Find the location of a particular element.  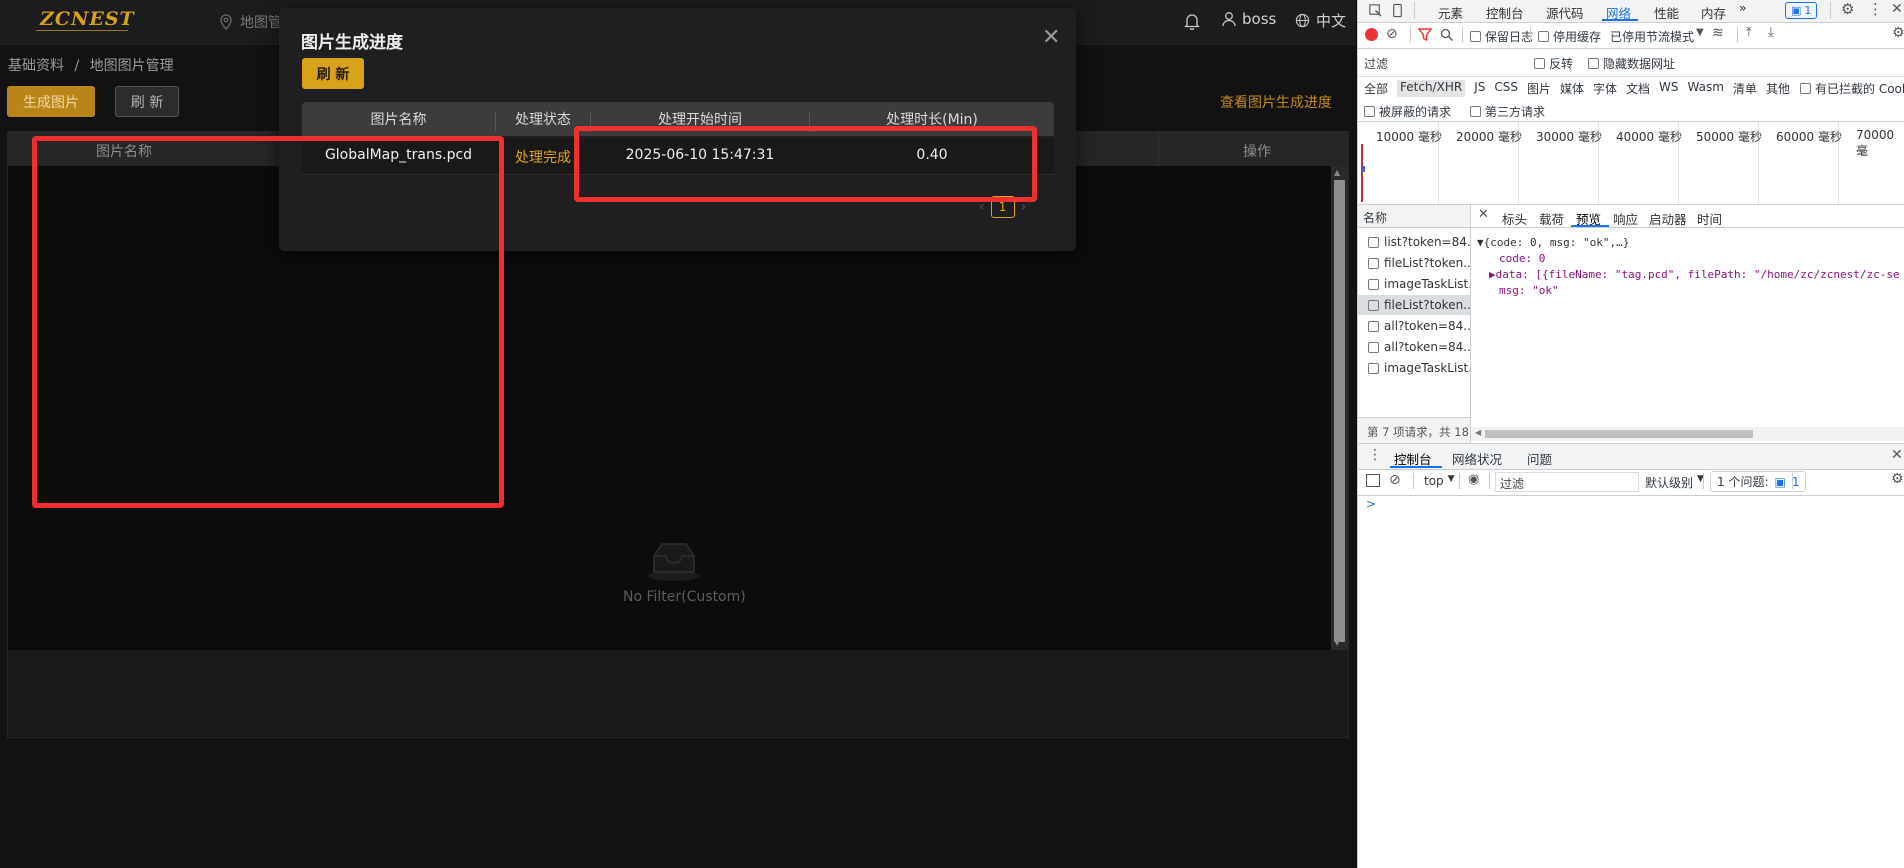

type-filter-img: 图片 is located at coordinates (1539, 88).